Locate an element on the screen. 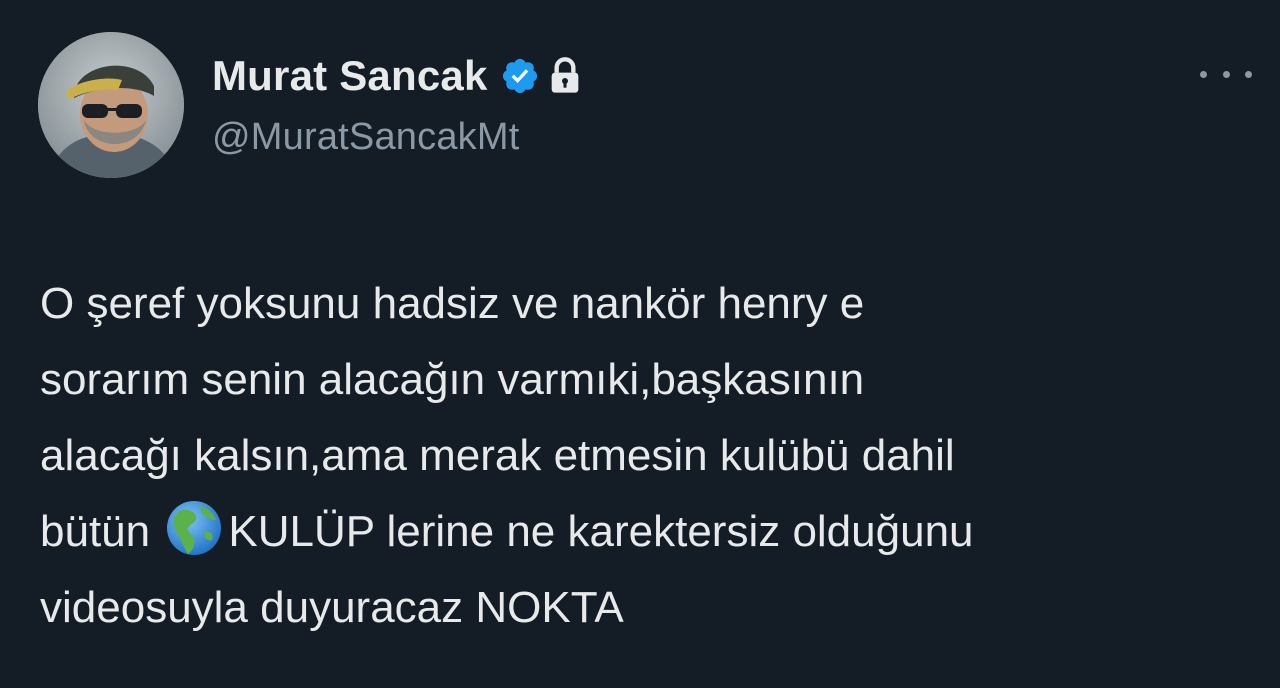 This screenshot has width=1280, height=688. user-handle: @MuratSancakMt is located at coordinates (397, 137).